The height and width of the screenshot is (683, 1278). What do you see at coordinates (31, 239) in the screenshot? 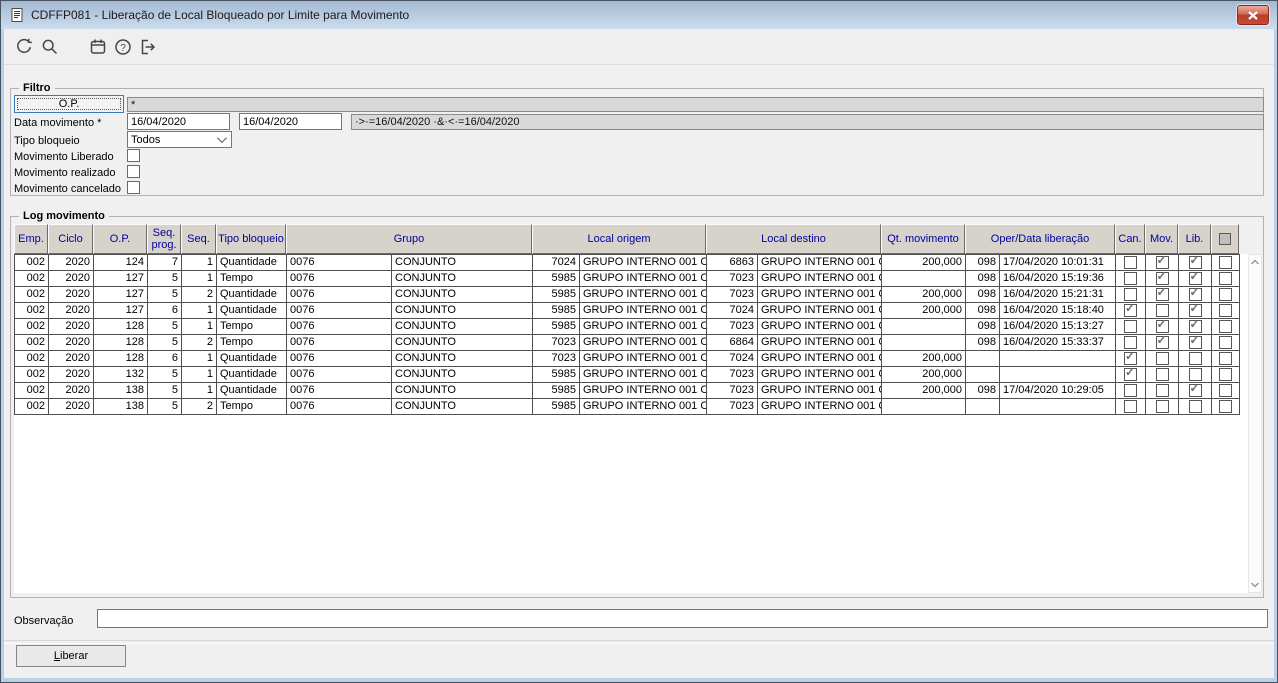
I see `col-header-emp: Emp.` at bounding box center [31, 239].